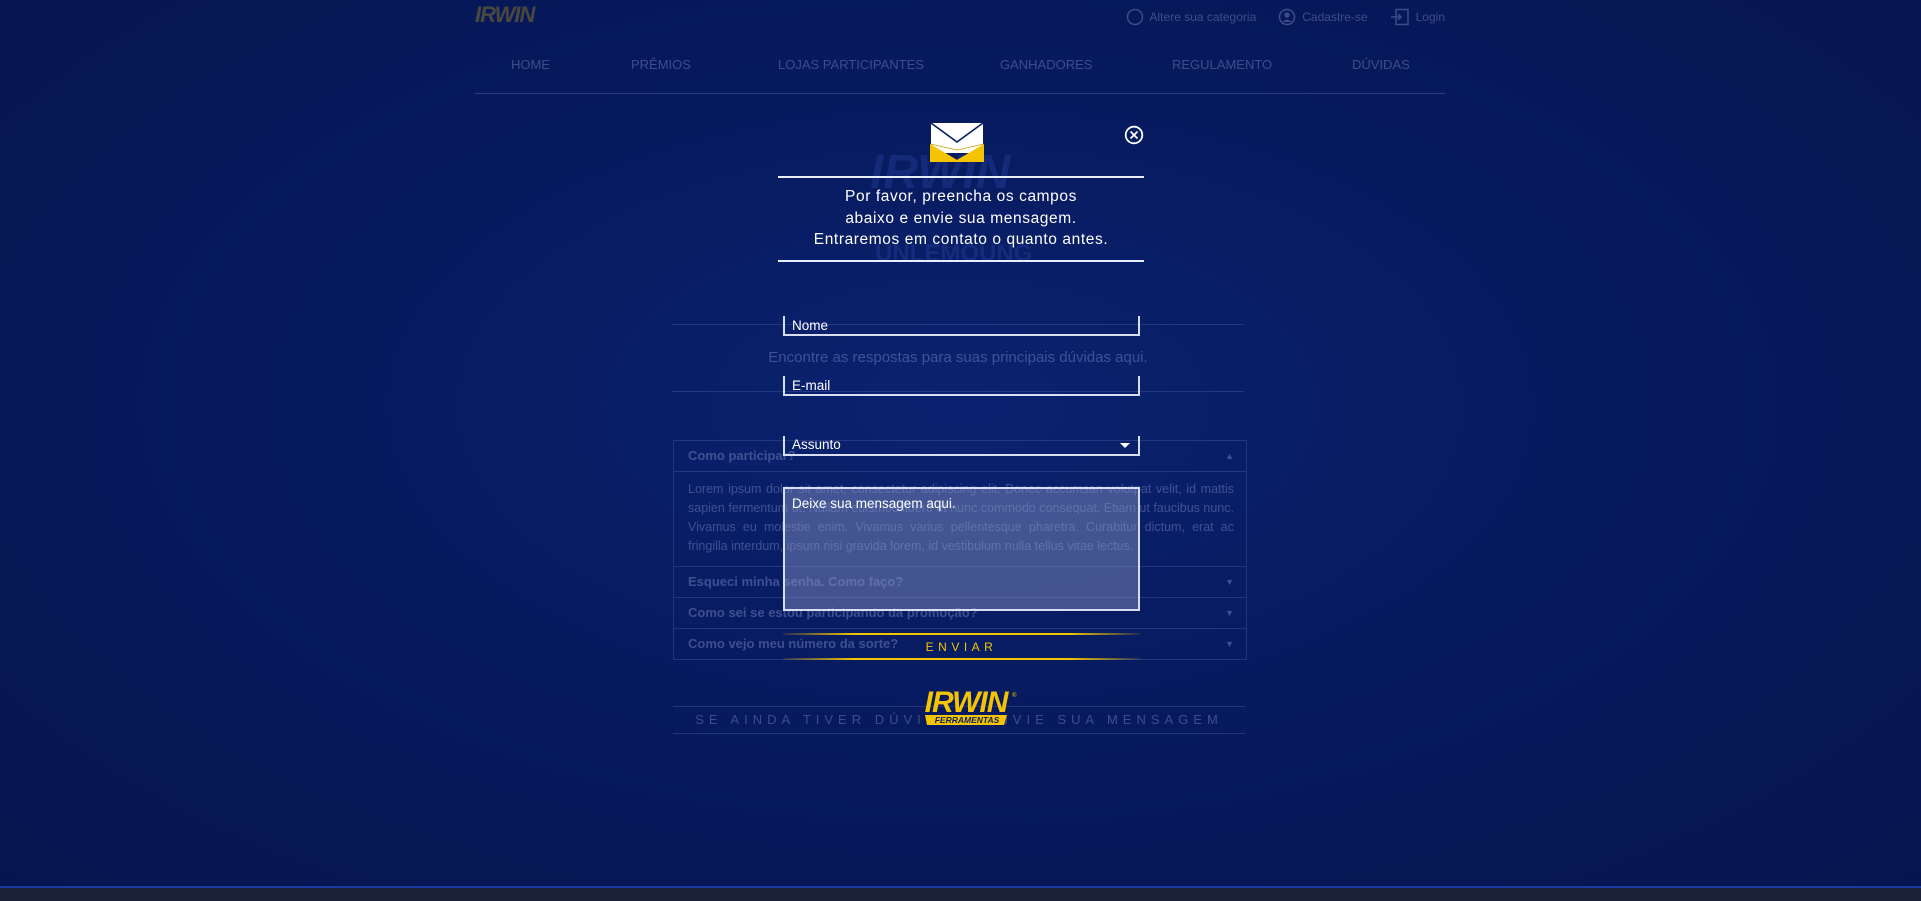 This screenshot has width=1921, height=901. What do you see at coordinates (1134, 135) in the screenshot?
I see `close-icon` at bounding box center [1134, 135].